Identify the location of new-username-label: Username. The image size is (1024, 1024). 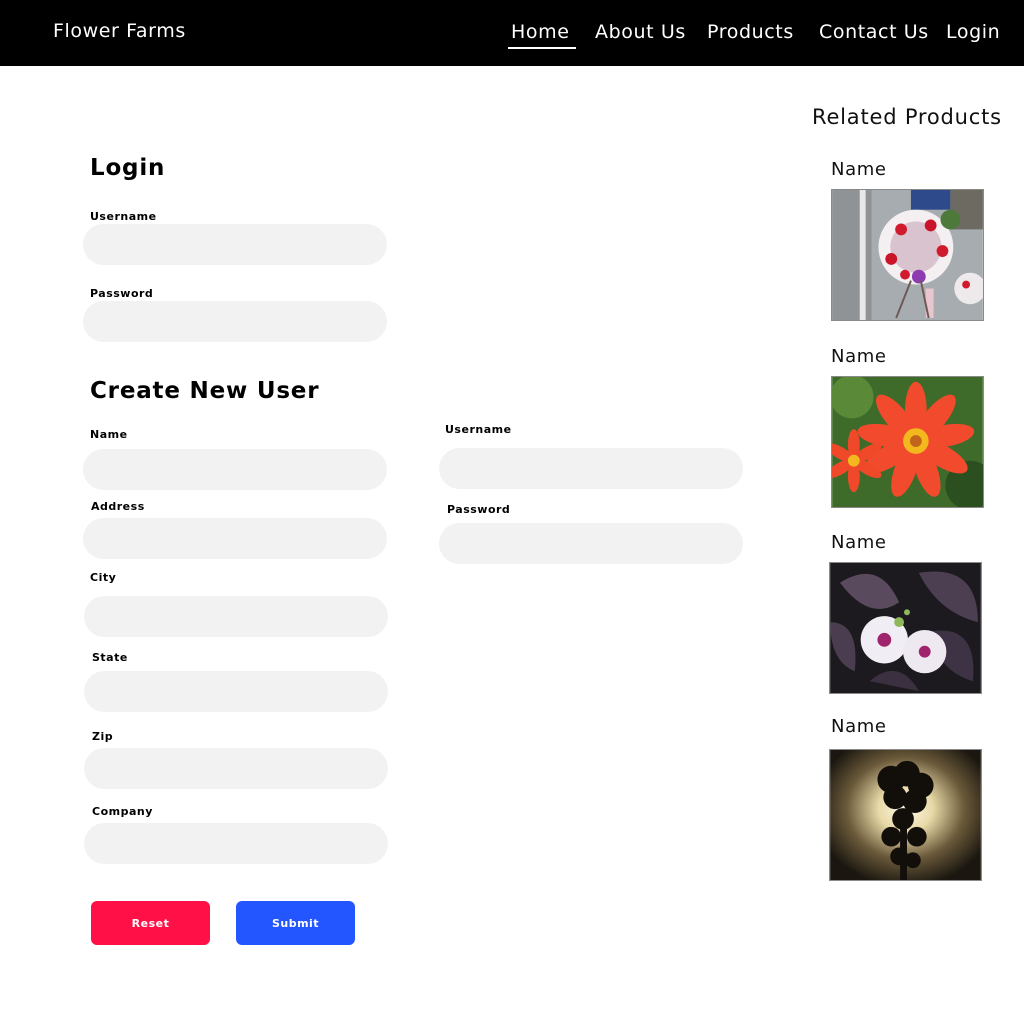
(478, 429).